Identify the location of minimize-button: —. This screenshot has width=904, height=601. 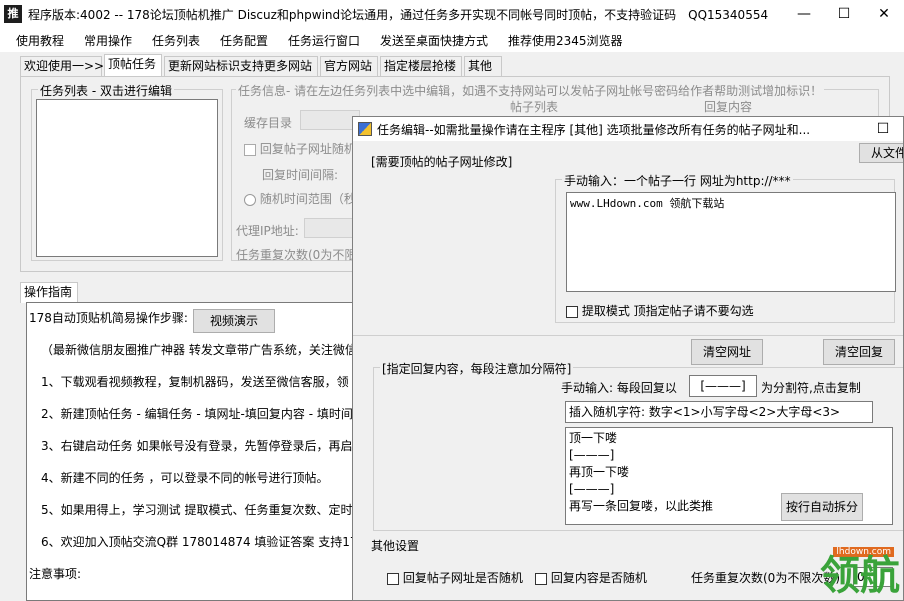
(804, 14).